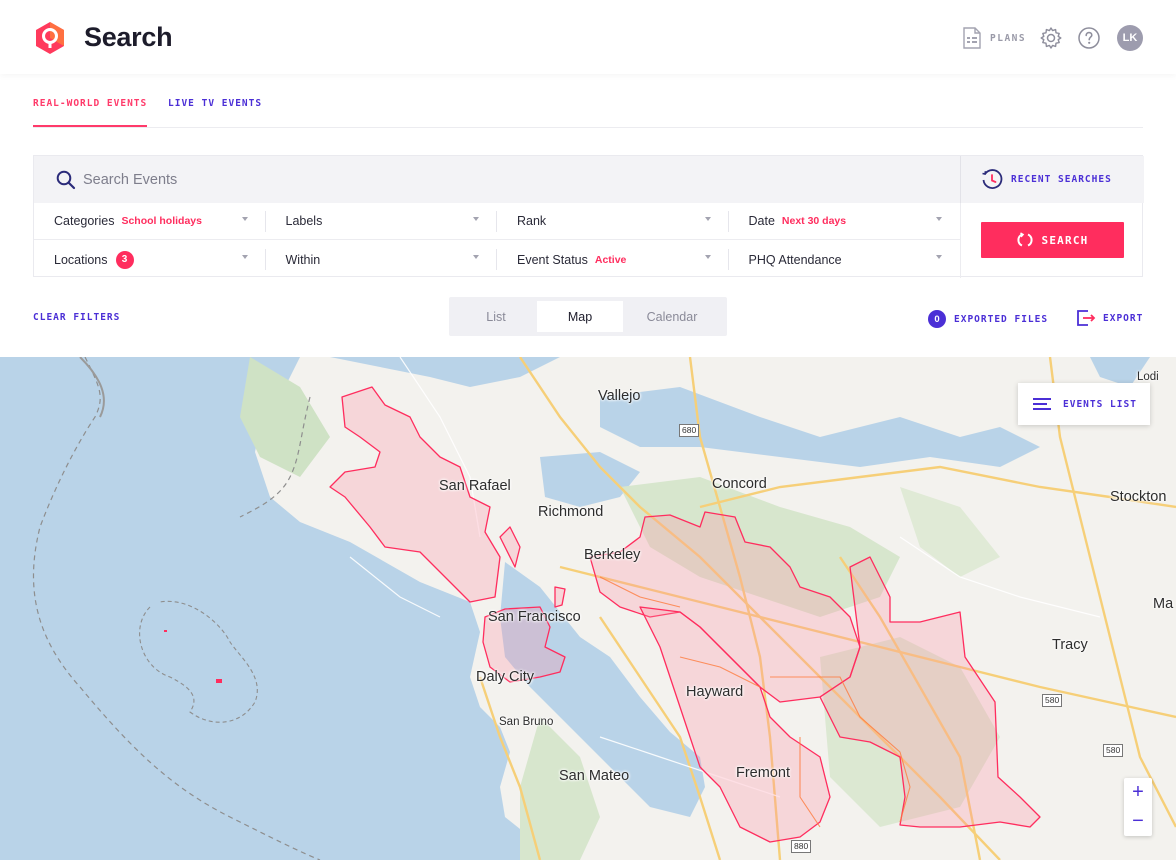 This screenshot has height=860, width=1176. I want to click on search-button: SEARCH, so click(1052, 240).